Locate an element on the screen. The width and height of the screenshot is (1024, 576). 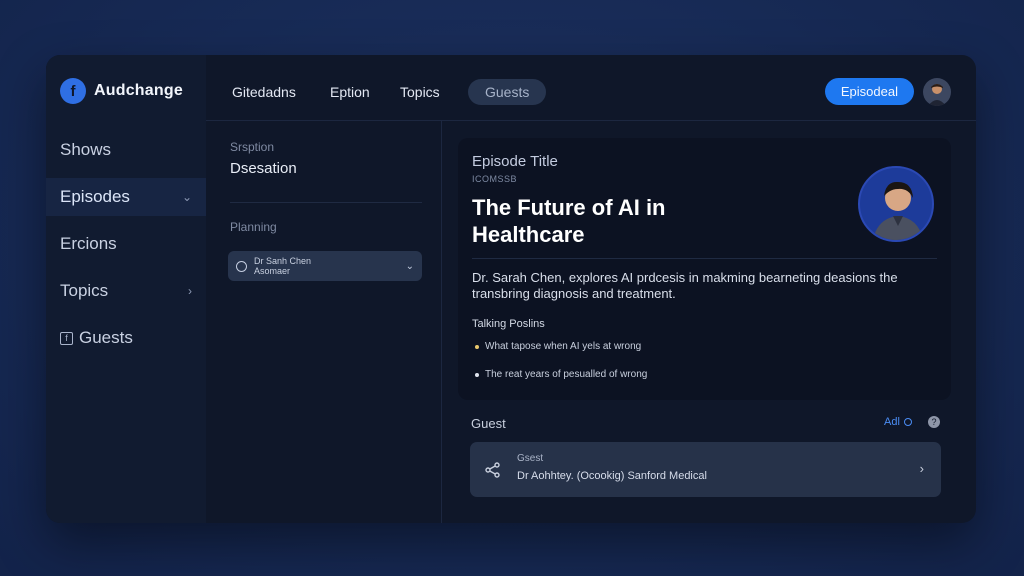
sidebar-item-shows: Shows is located at coordinates (126, 150).